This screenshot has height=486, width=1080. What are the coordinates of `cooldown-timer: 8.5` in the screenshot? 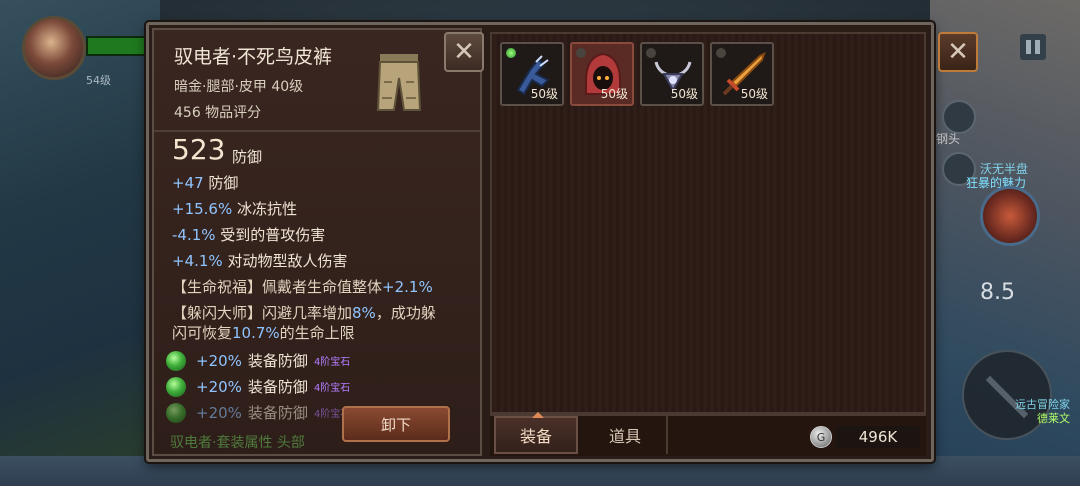 It's located at (997, 292).